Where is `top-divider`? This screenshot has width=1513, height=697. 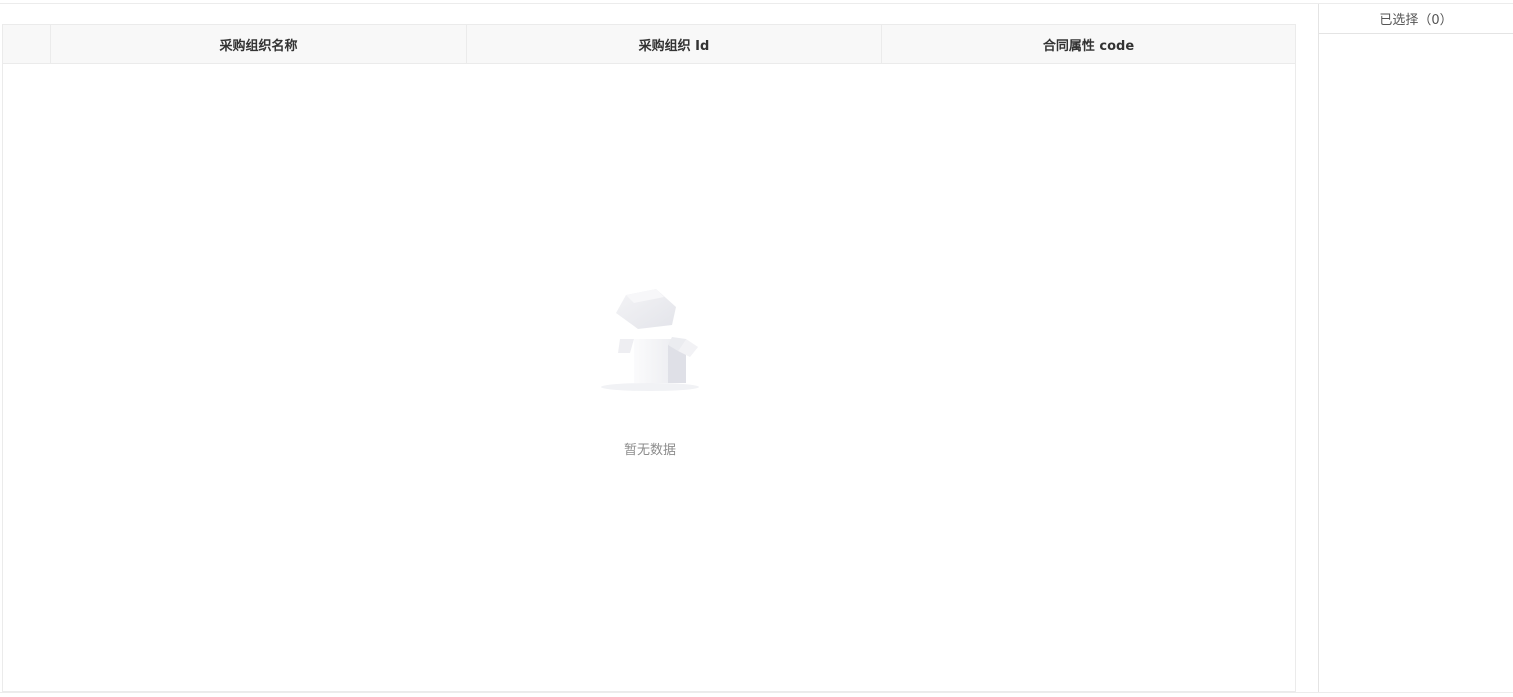
top-divider is located at coordinates (756, 3).